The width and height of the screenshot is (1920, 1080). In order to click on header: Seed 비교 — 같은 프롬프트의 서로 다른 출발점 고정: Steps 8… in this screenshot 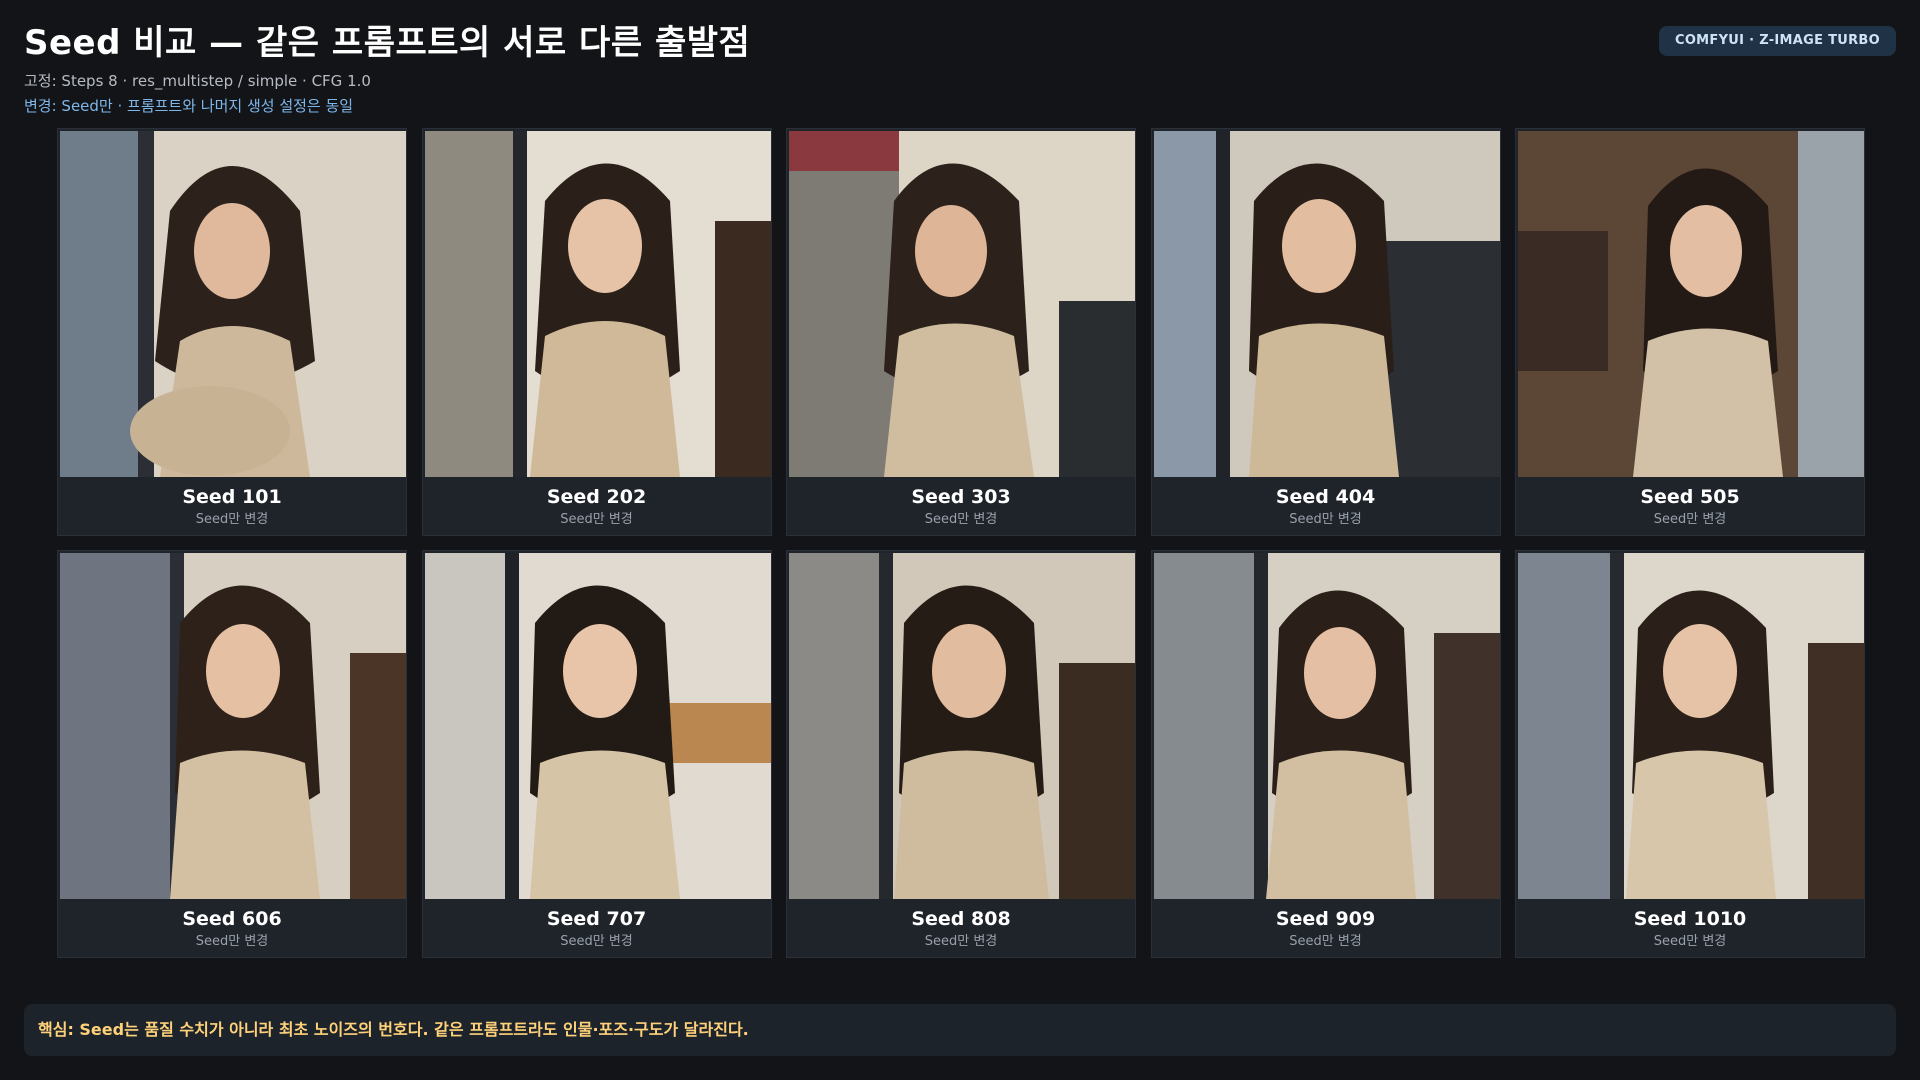, I will do `click(960, 70)`.